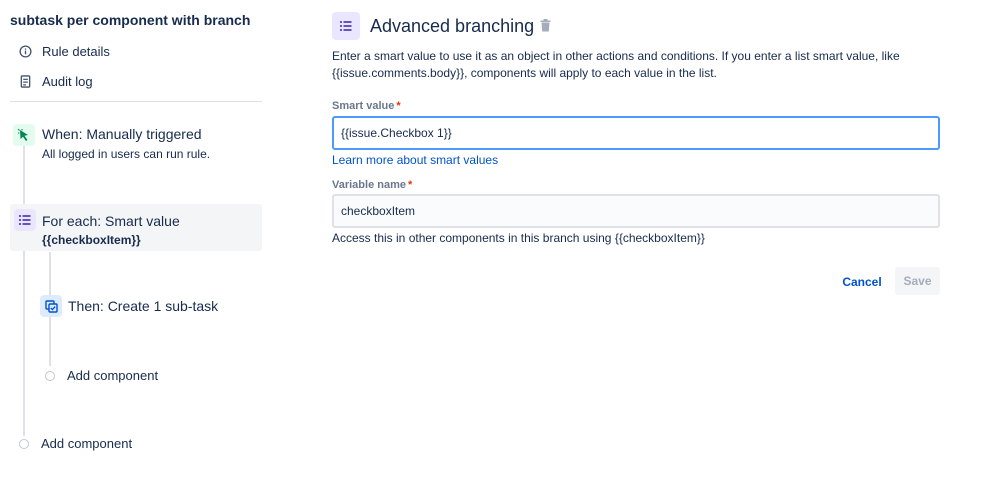 This screenshot has height=498, width=999. I want to click on nav-audit-log-label: Audit log, so click(67, 81).